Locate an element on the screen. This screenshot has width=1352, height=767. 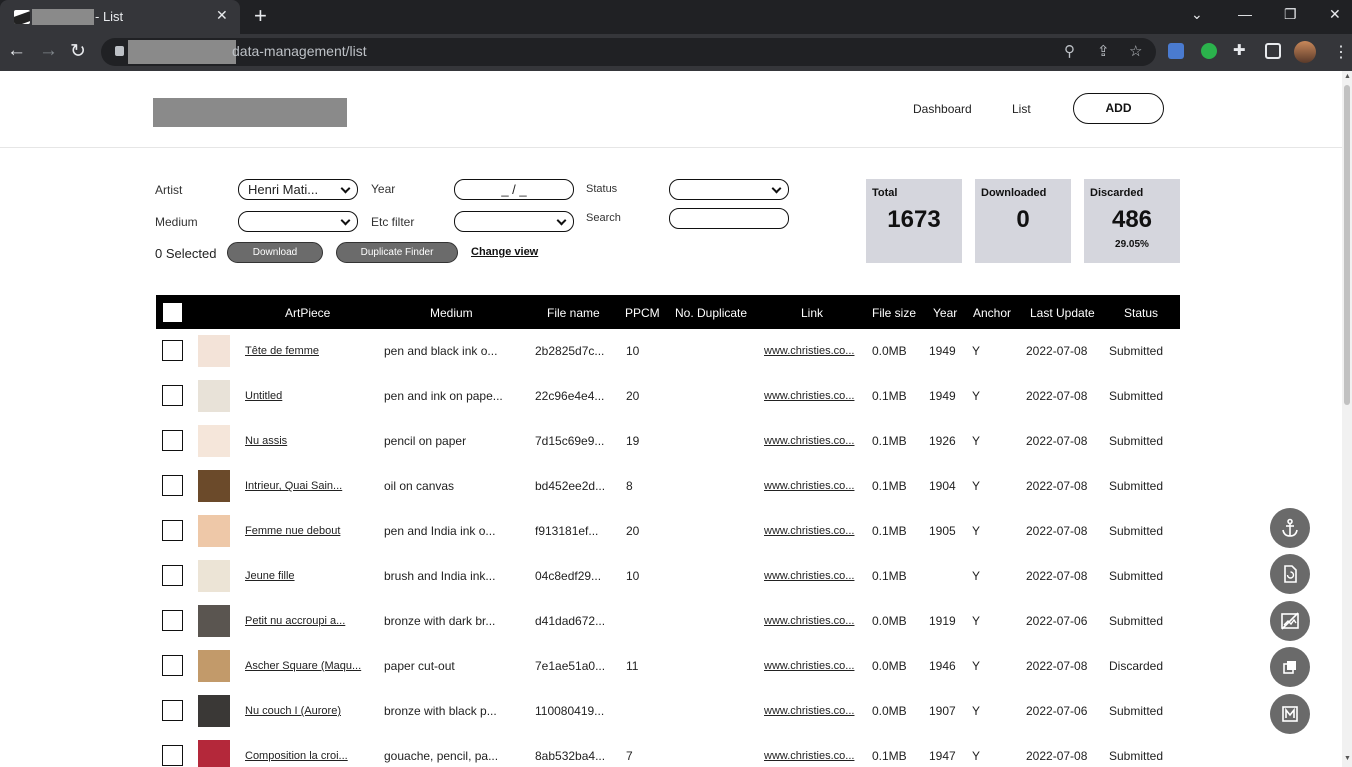
medium-select is located at coordinates (298, 221).